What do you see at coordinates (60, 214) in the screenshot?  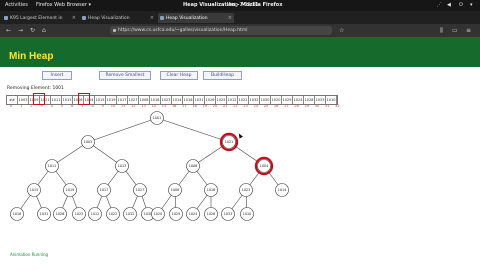 I see `tree-node-label: 1026` at bounding box center [60, 214].